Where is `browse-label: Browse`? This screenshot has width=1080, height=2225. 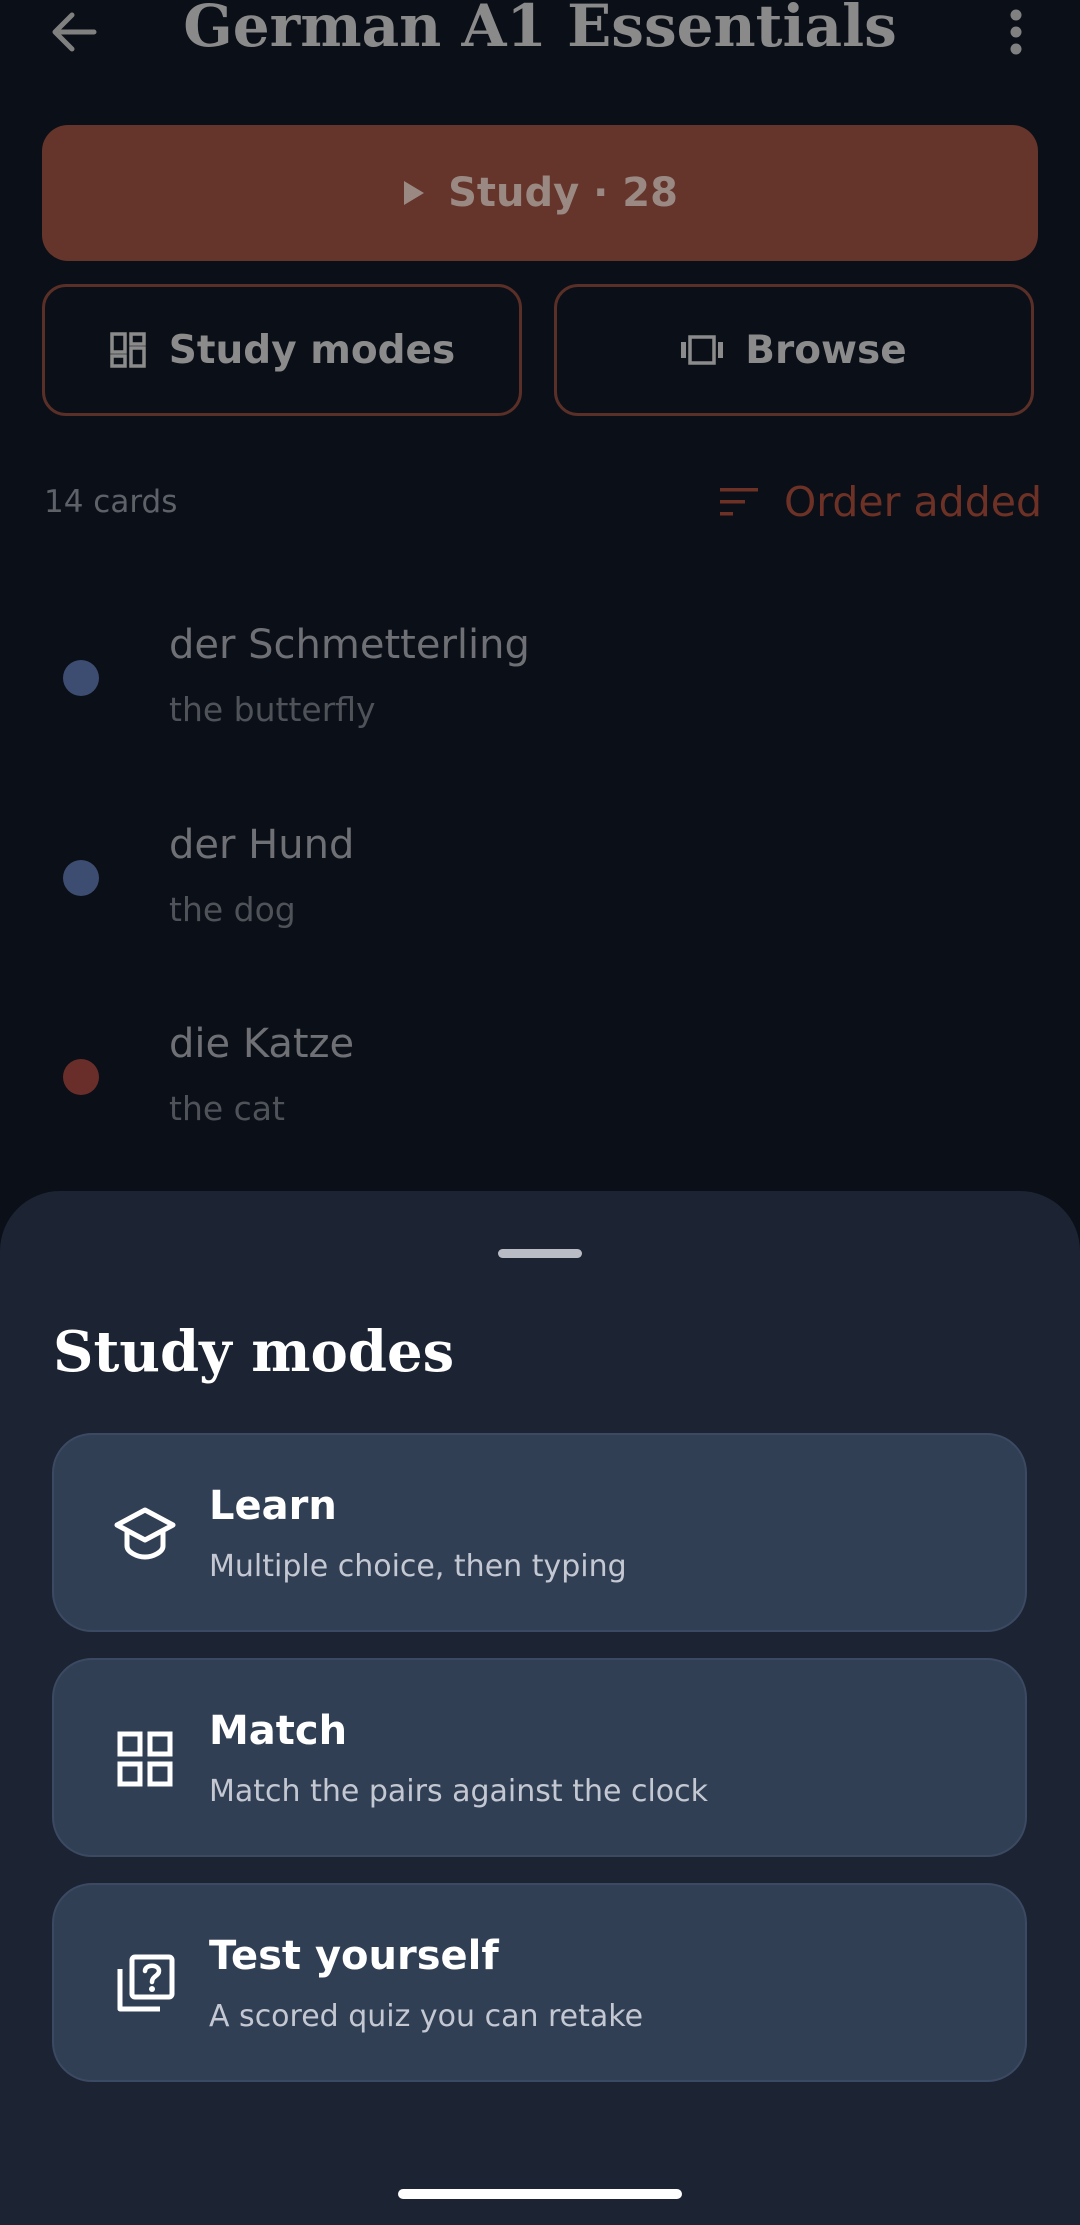 browse-label: Browse is located at coordinates (826, 350).